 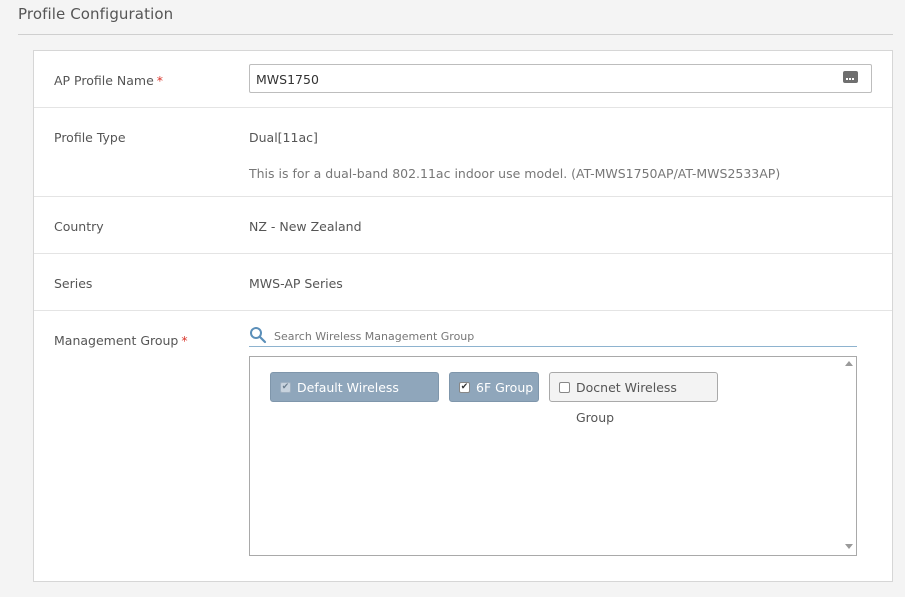 What do you see at coordinates (348, 402) in the screenshot?
I see `group-chip-label: Default Wireless Group` at bounding box center [348, 402].